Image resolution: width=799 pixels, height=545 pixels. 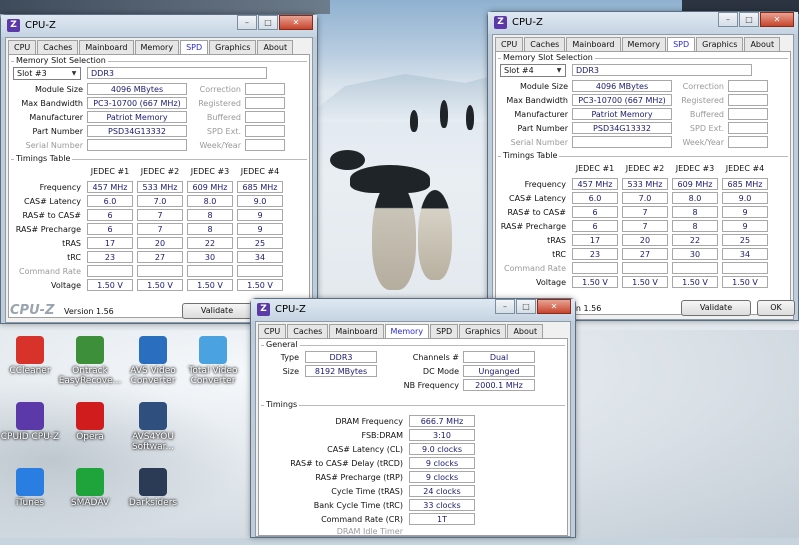 I want to click on timing-cell: 6.0, so click(x=110, y=201).